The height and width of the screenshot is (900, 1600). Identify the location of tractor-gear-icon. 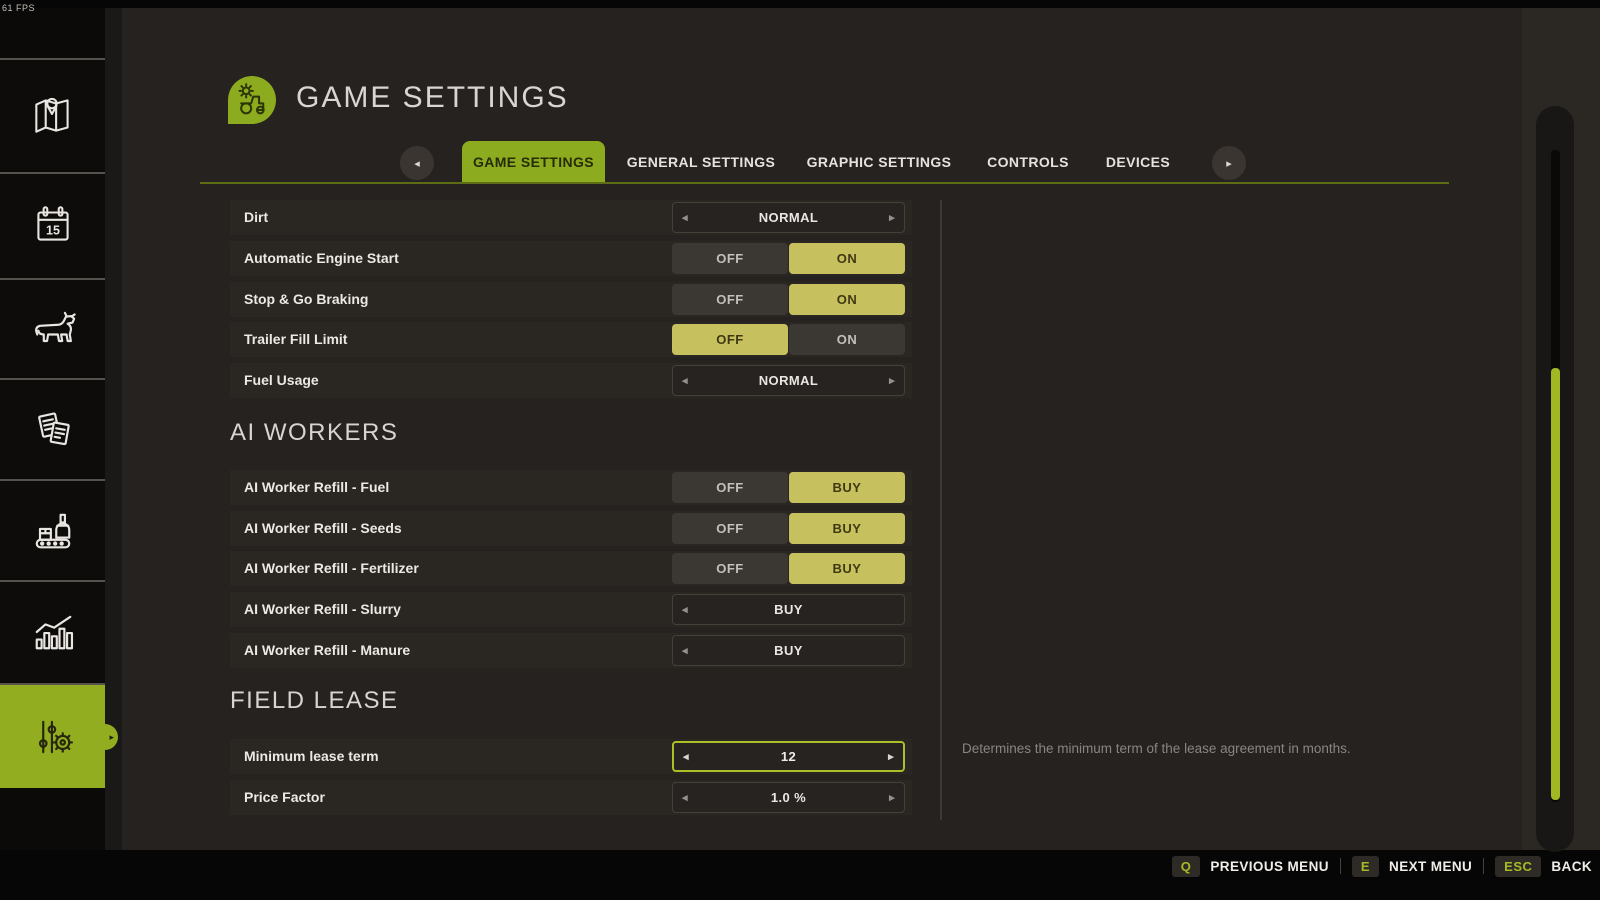
(251, 99).